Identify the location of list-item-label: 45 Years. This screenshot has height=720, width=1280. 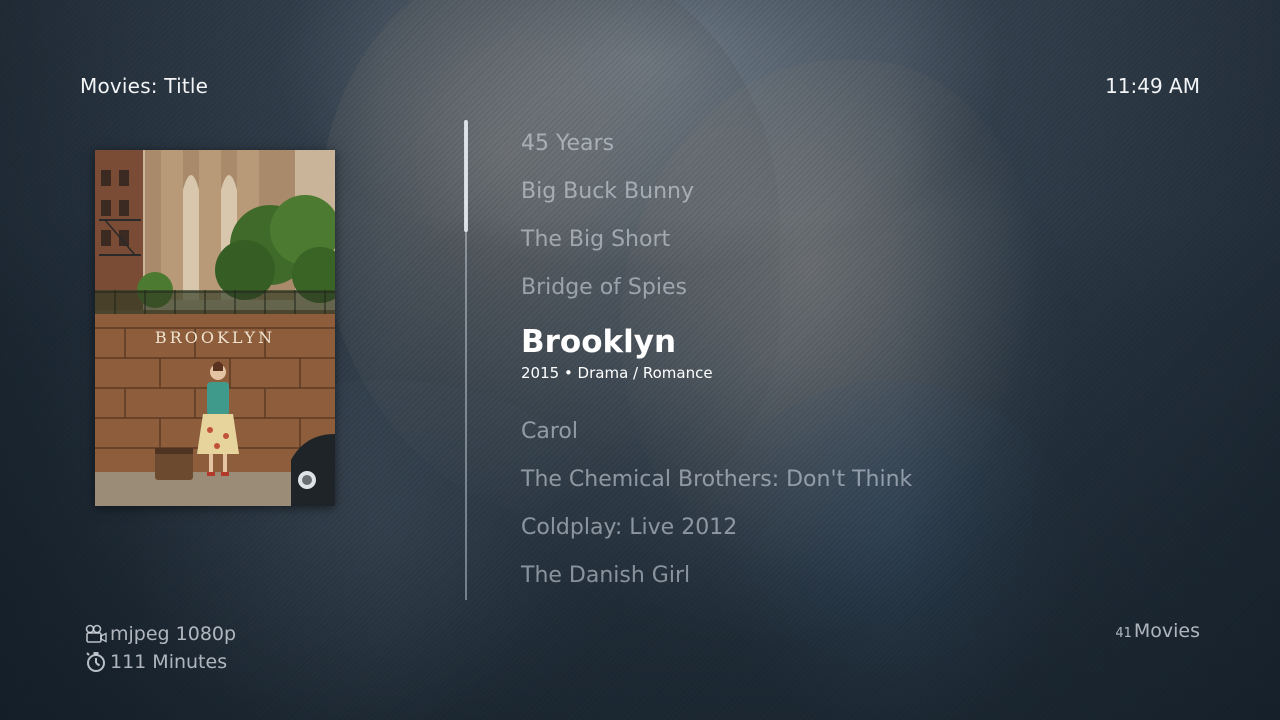
(568, 143).